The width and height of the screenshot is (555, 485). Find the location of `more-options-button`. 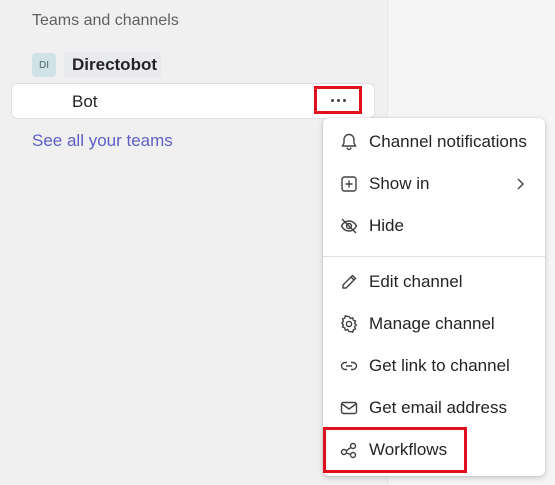

more-options-button is located at coordinates (338, 100).